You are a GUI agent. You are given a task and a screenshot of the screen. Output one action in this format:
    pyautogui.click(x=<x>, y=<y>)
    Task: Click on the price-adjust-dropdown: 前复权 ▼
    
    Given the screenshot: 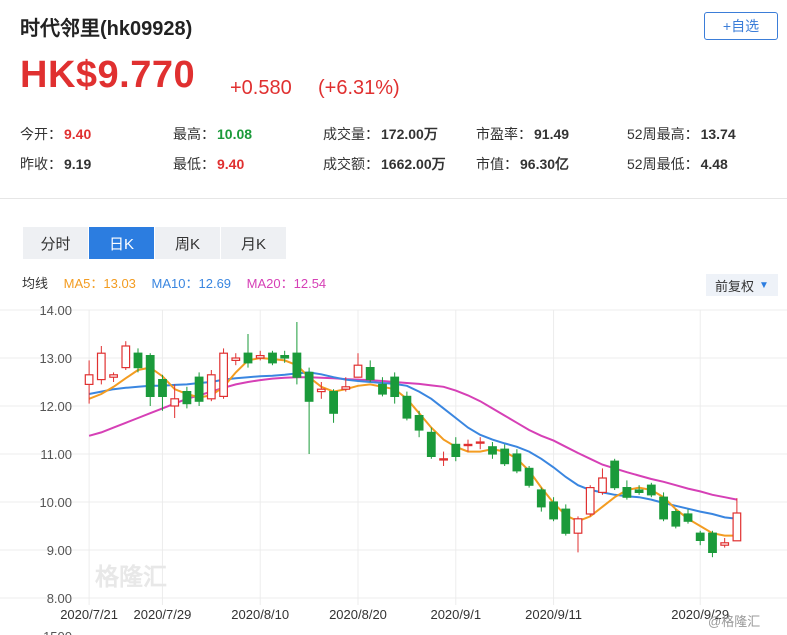 What is the action you would take?
    pyautogui.click(x=742, y=285)
    